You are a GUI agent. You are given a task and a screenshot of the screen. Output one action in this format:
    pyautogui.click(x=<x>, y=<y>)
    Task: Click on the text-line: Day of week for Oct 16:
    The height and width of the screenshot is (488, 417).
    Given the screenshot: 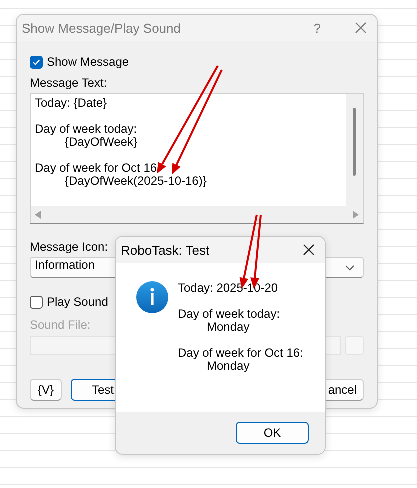 What is the action you would take?
    pyautogui.click(x=241, y=353)
    